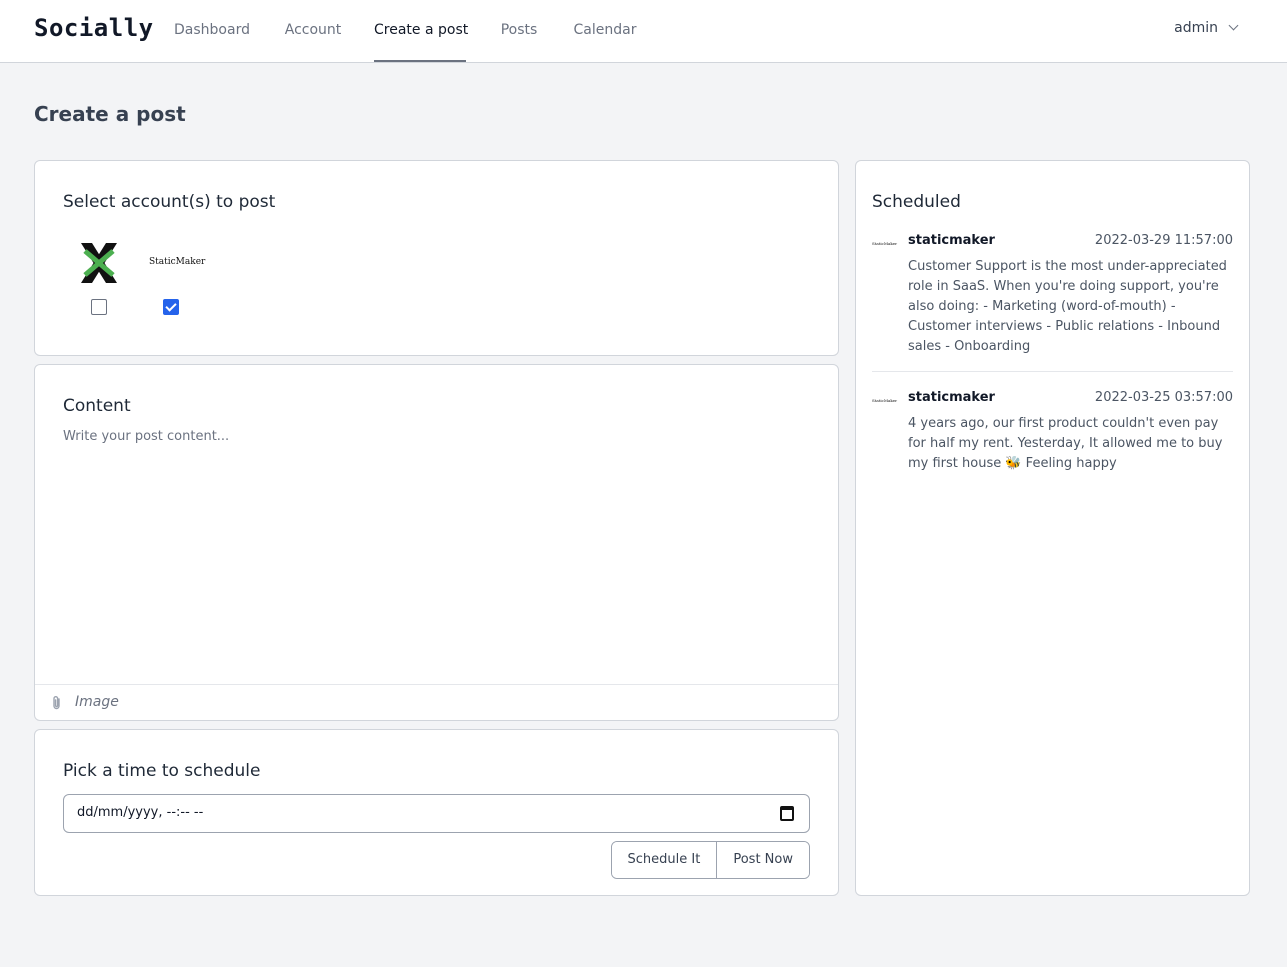 This screenshot has height=967, width=1287. I want to click on scheduled-title: Scheduled, so click(916, 202).